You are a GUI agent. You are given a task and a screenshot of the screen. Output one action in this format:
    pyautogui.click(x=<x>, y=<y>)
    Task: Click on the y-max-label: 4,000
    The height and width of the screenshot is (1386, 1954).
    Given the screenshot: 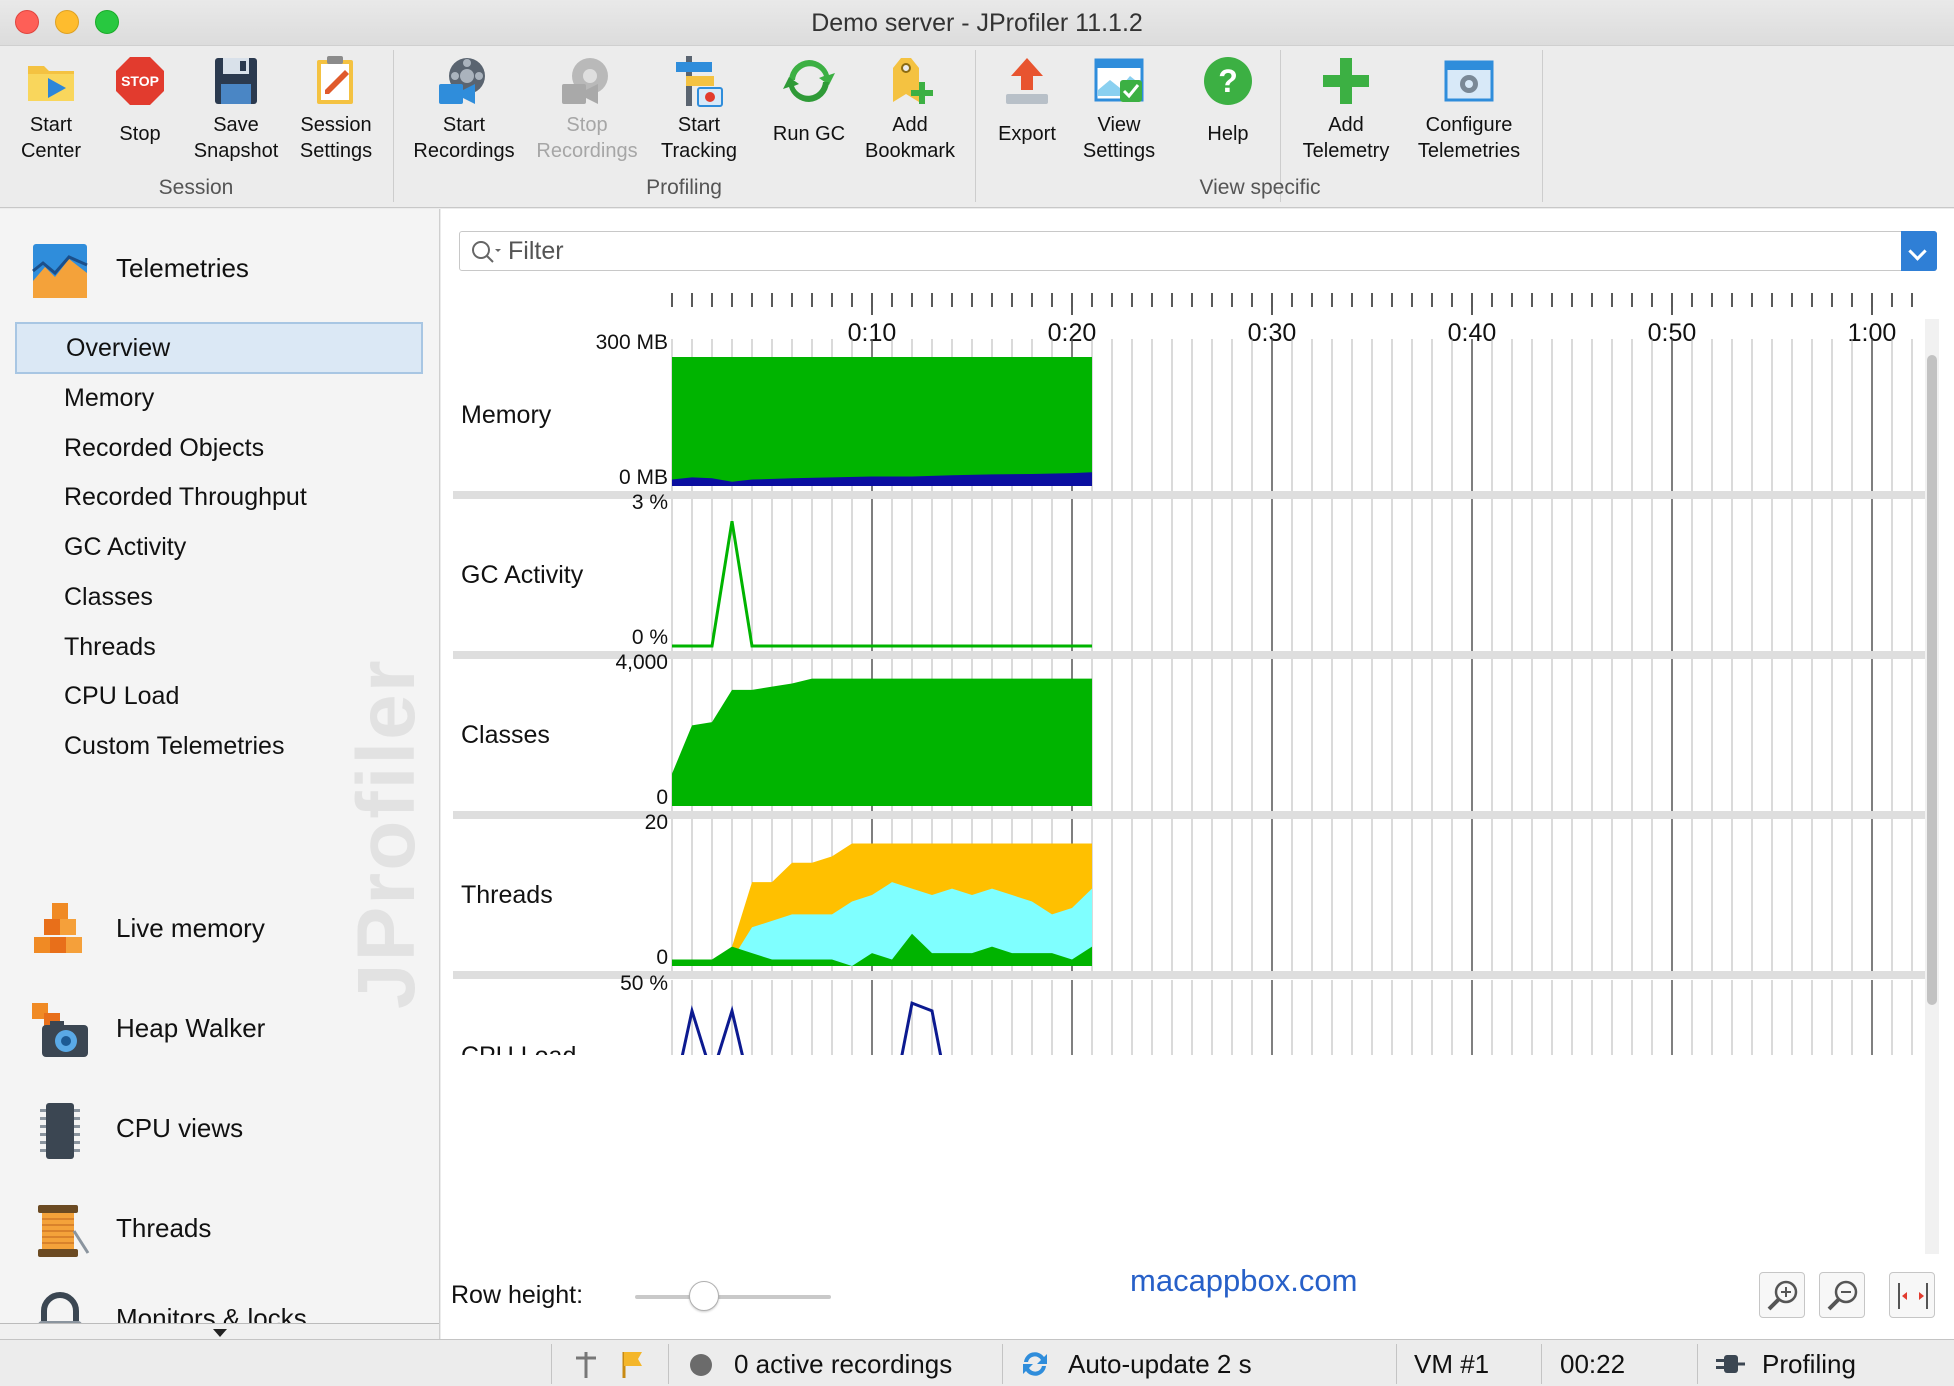 What is the action you would take?
    pyautogui.click(x=641, y=662)
    